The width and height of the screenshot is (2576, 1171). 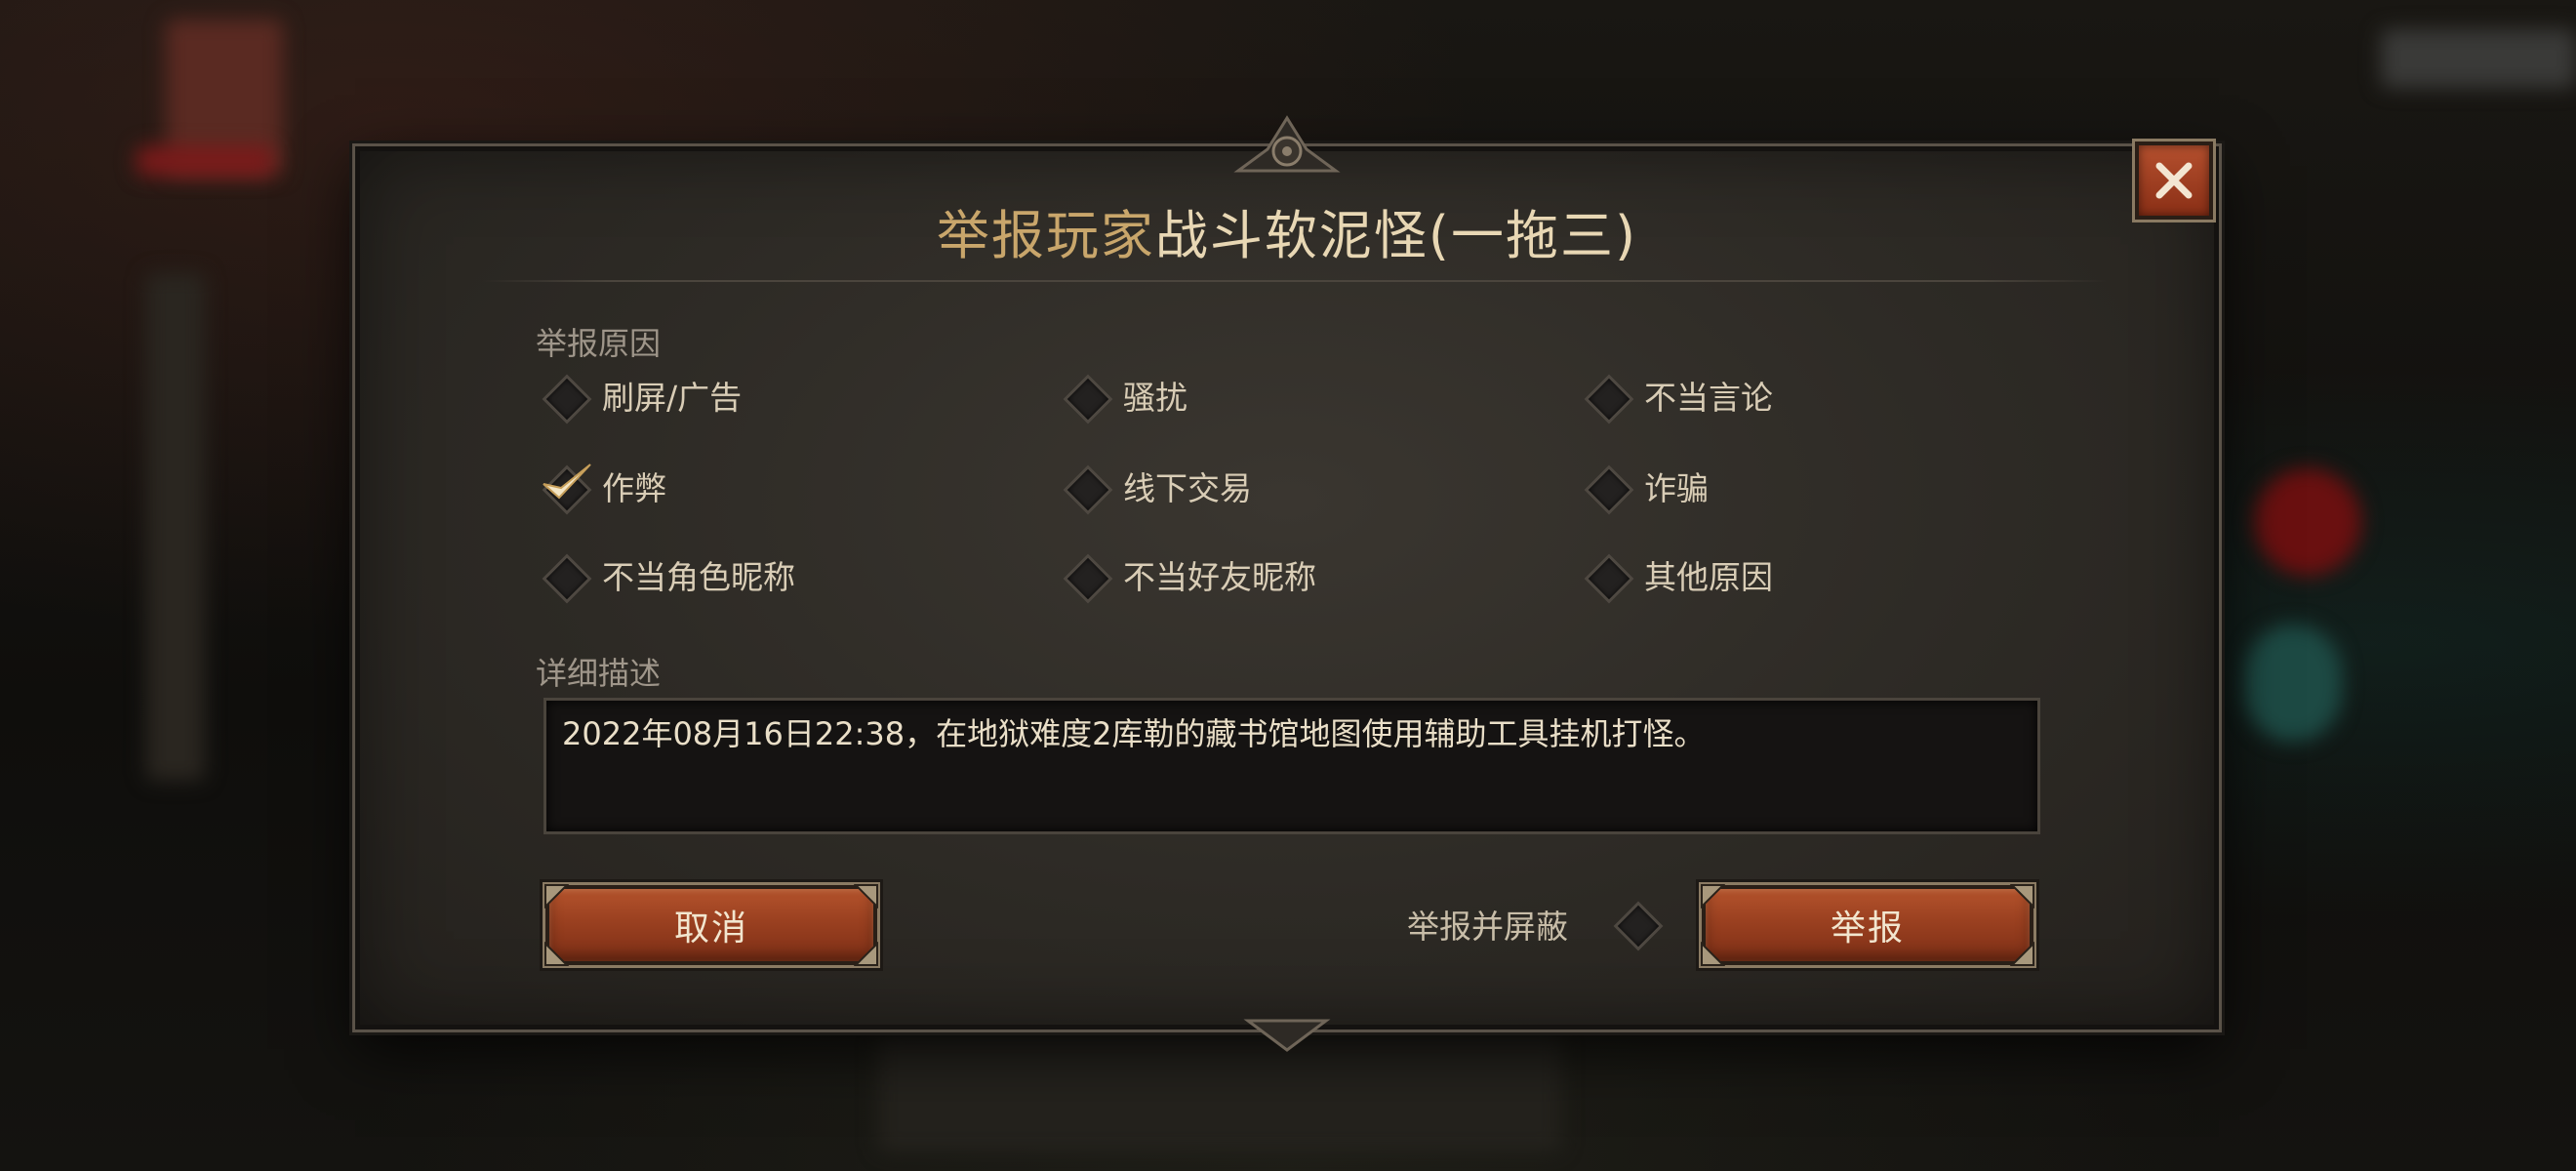 What do you see at coordinates (1219, 1092) in the screenshot?
I see `background-blur-hotbar` at bounding box center [1219, 1092].